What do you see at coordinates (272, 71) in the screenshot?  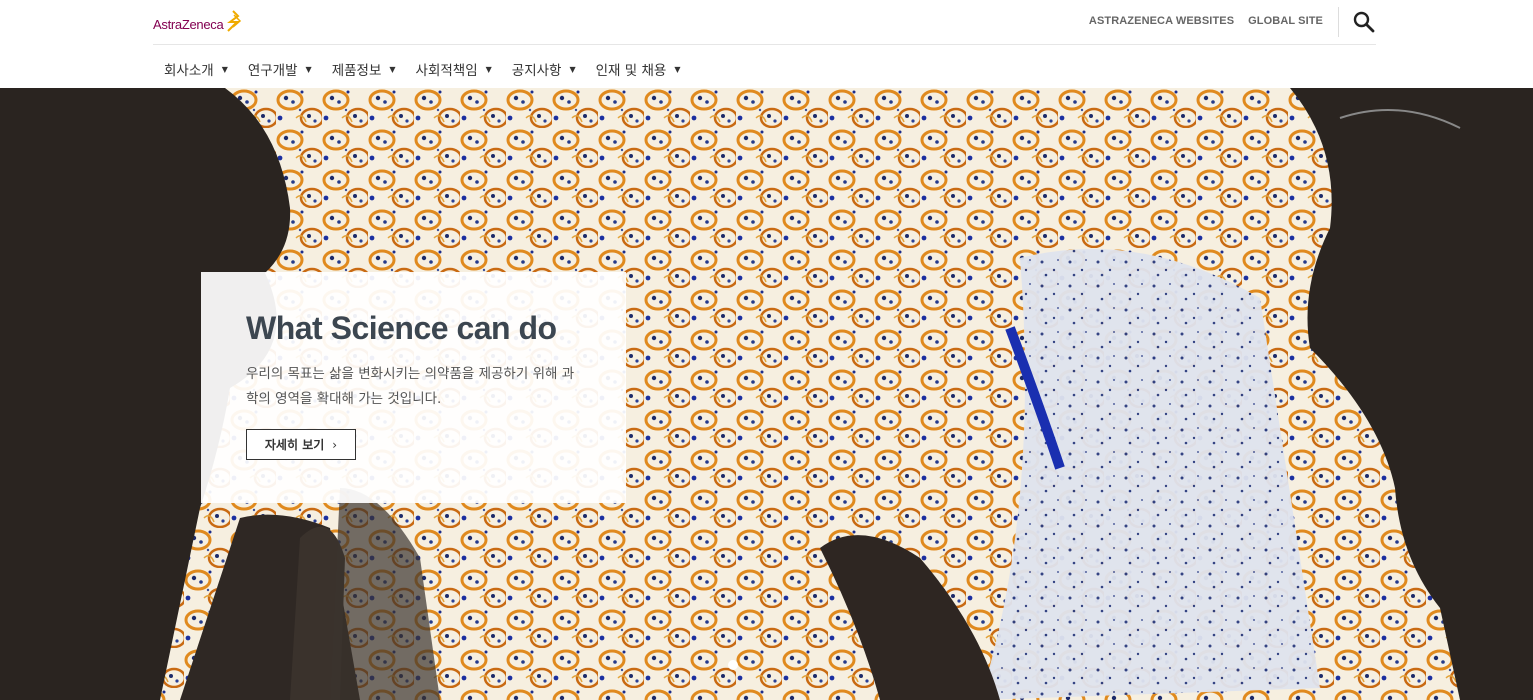 I see `nav-item-label: 연구개발` at bounding box center [272, 71].